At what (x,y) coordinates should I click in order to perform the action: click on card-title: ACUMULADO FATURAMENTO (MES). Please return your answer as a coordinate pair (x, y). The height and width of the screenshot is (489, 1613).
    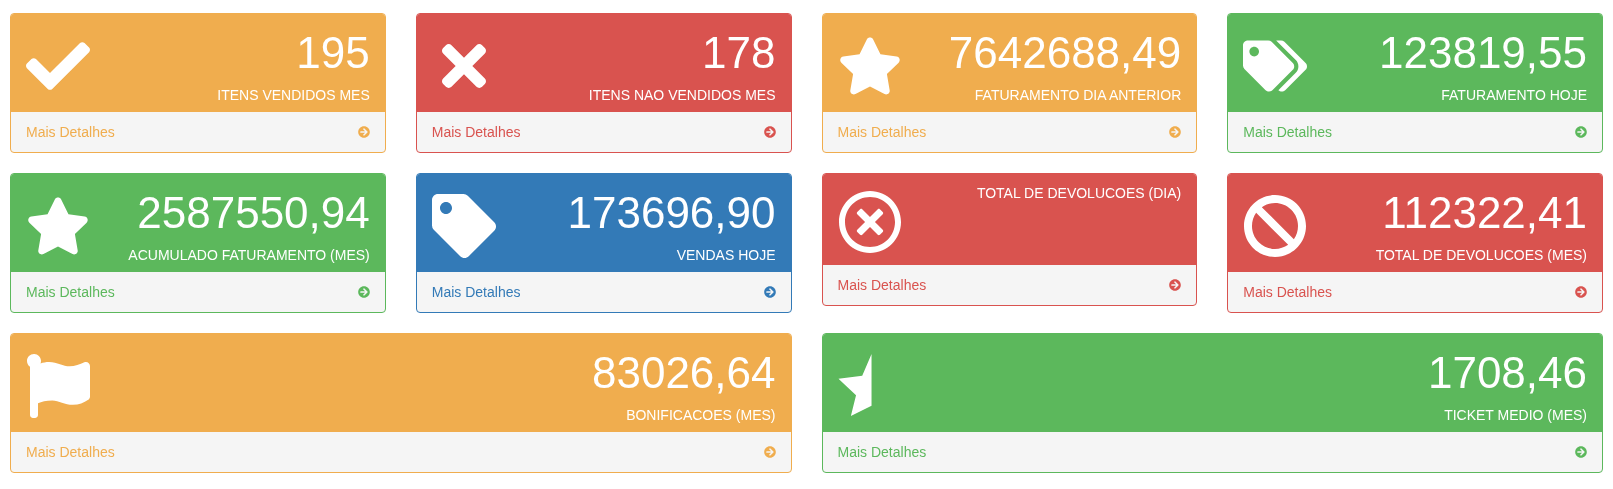
    Looking at the image, I should click on (249, 255).